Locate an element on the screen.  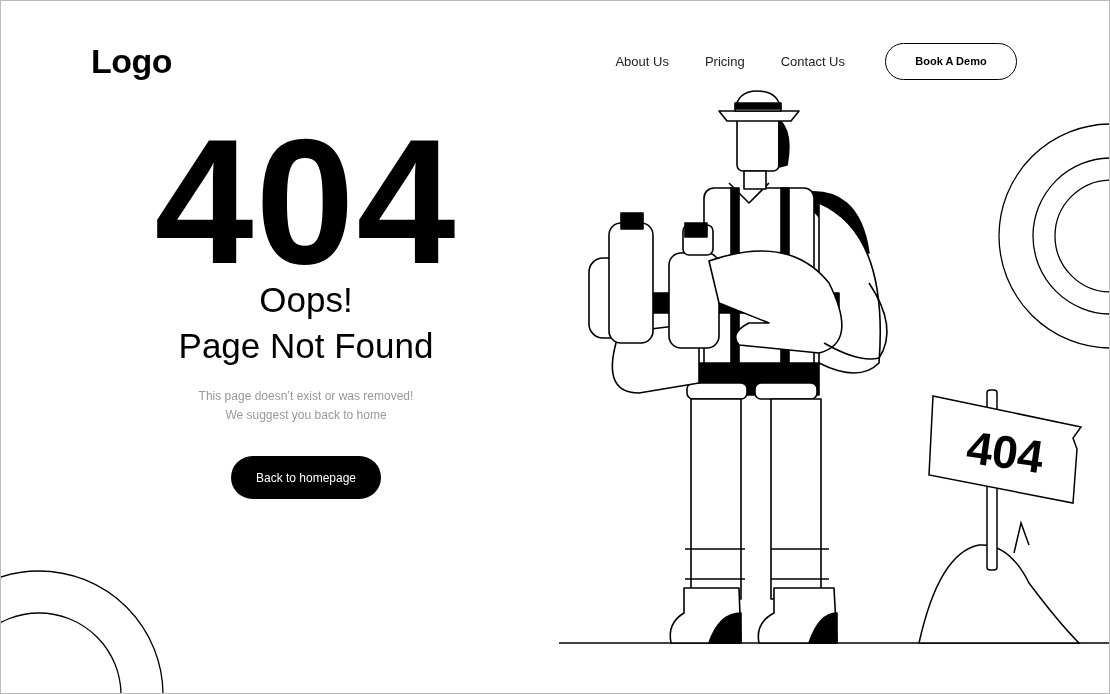
logo: Logo is located at coordinates (132, 61).